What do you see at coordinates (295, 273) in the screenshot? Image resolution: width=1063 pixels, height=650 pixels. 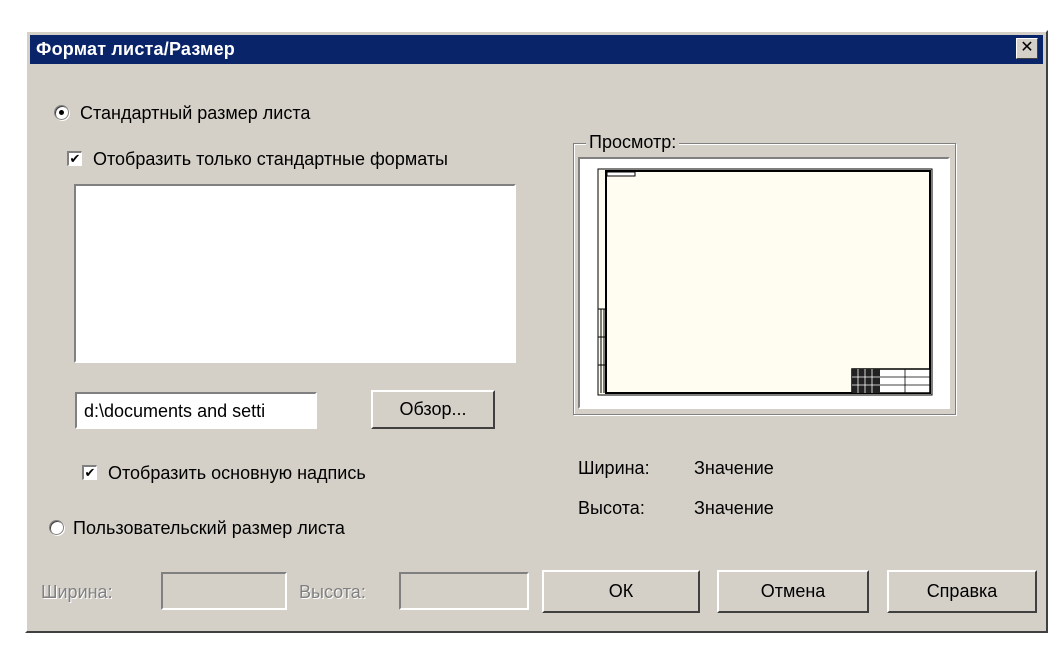 I see `formats-list` at bounding box center [295, 273].